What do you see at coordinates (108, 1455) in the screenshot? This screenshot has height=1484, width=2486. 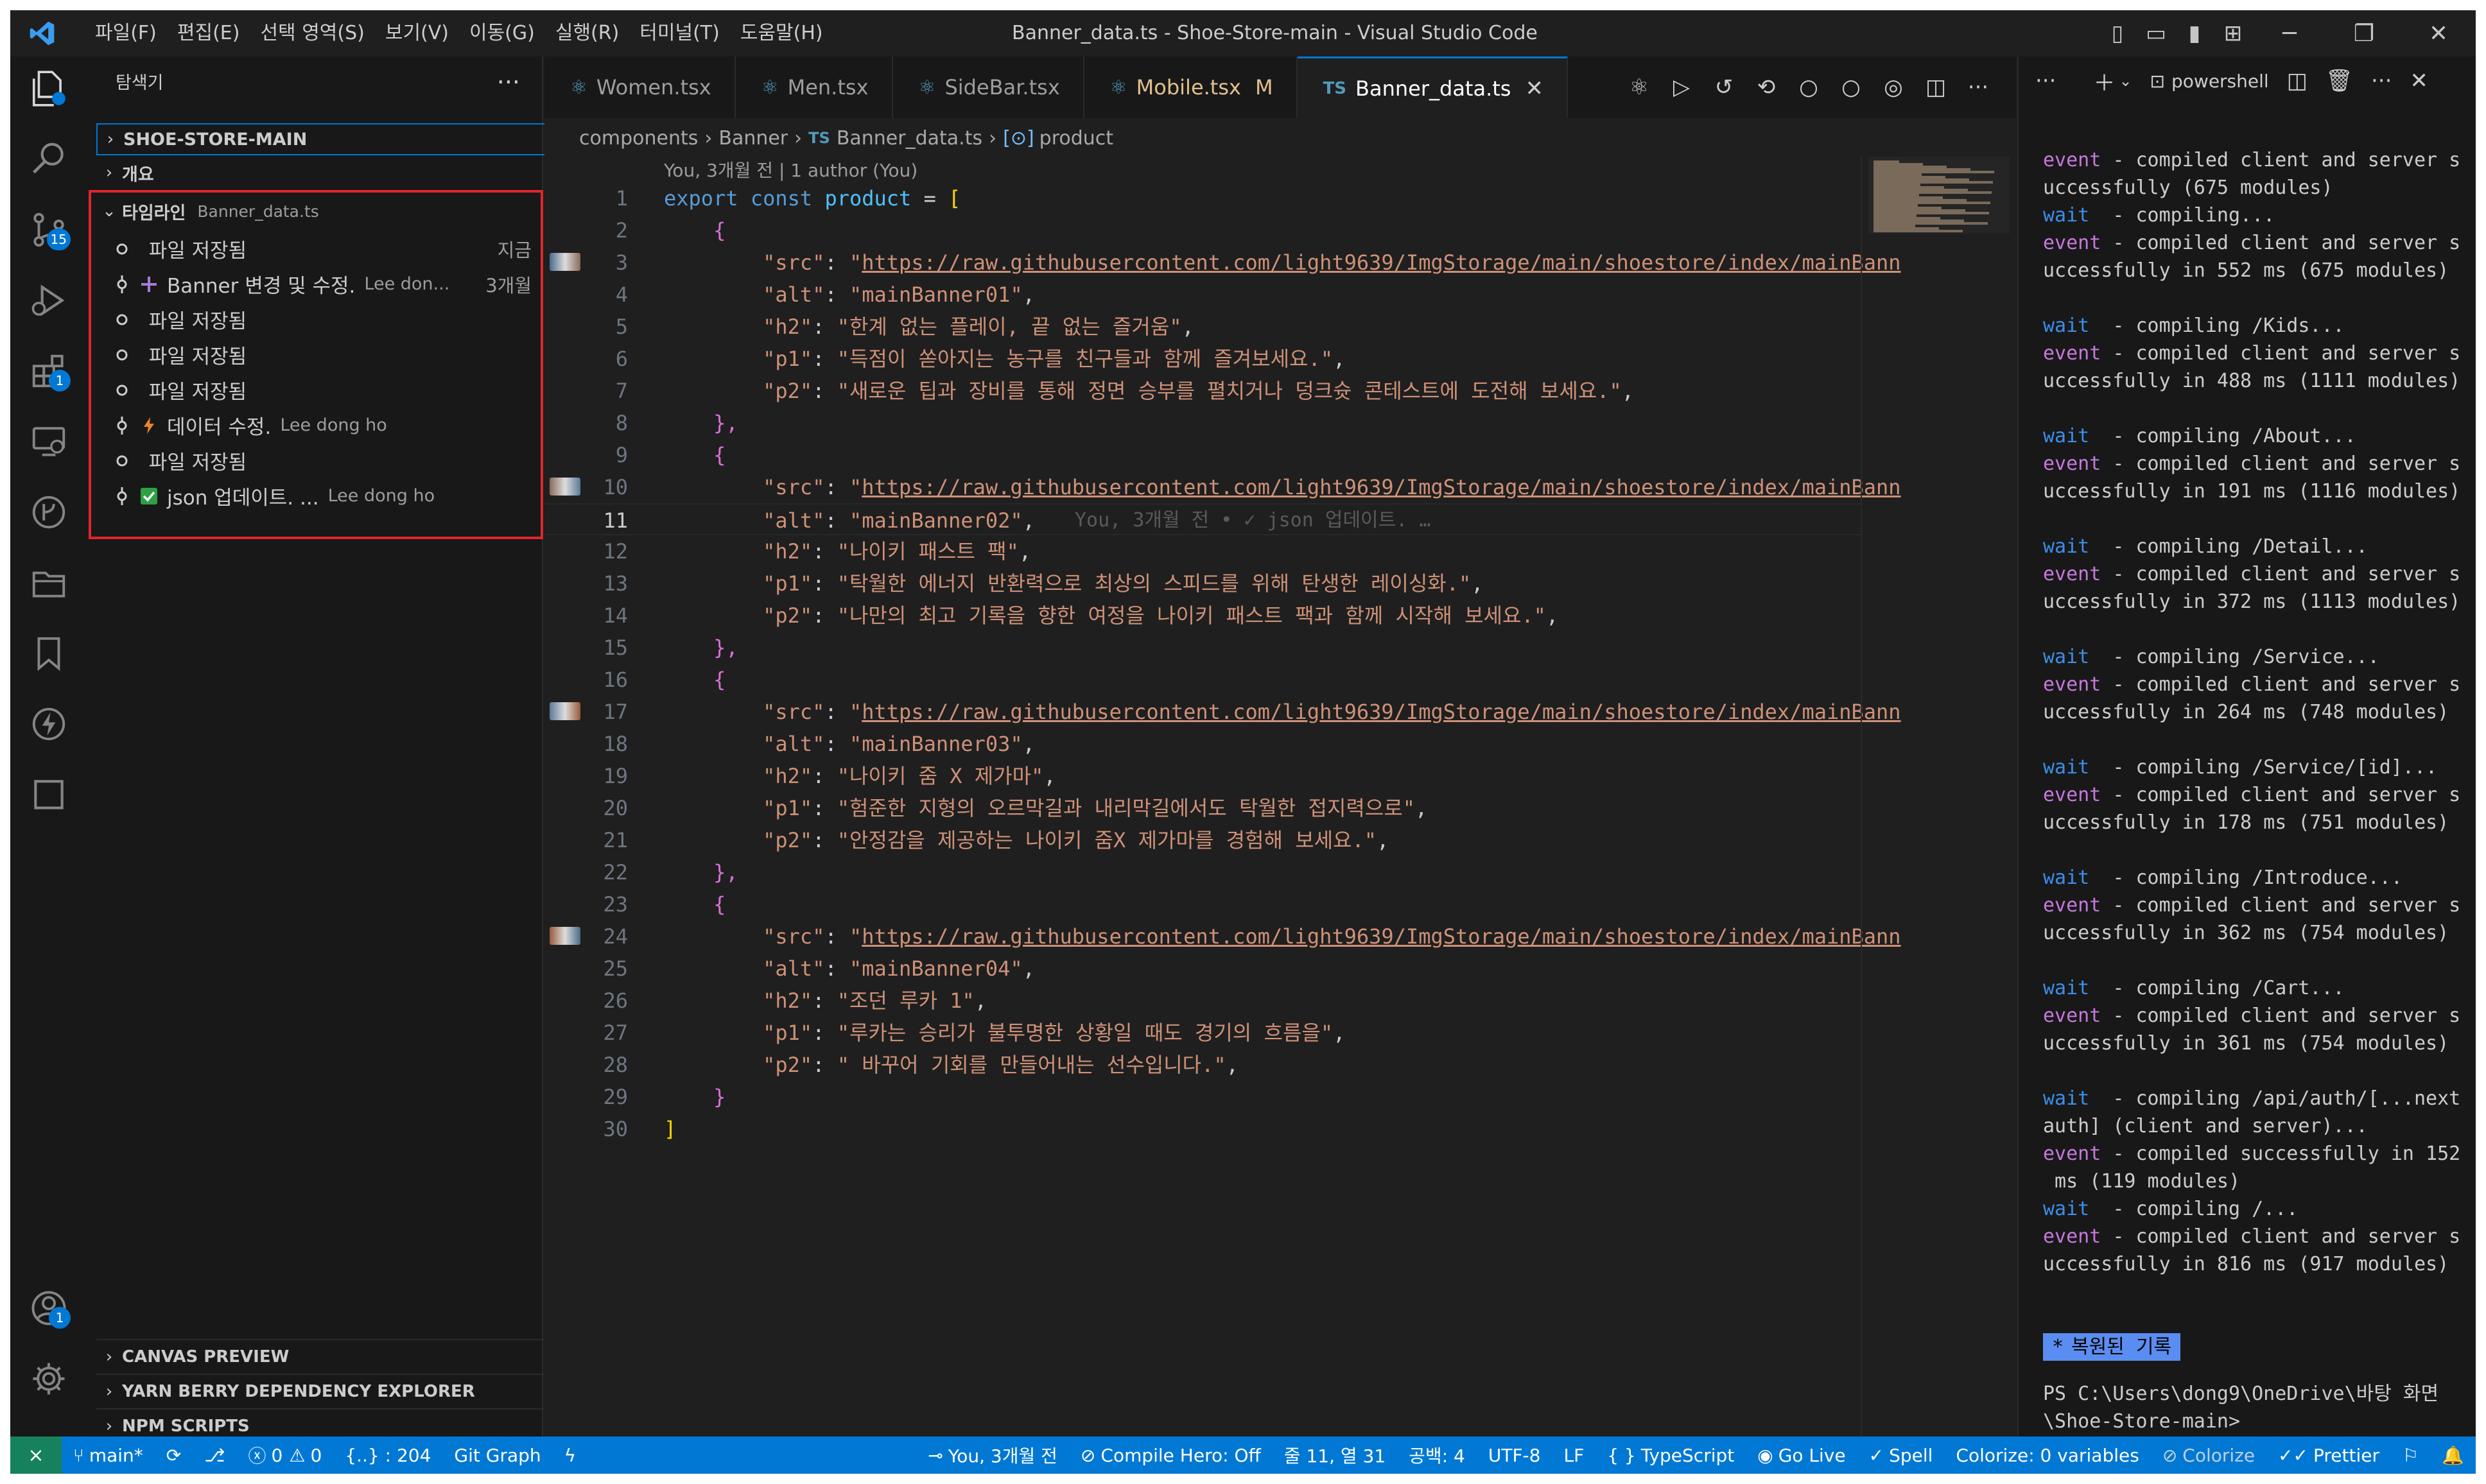 I see `branch-status: ⑂ main*` at bounding box center [108, 1455].